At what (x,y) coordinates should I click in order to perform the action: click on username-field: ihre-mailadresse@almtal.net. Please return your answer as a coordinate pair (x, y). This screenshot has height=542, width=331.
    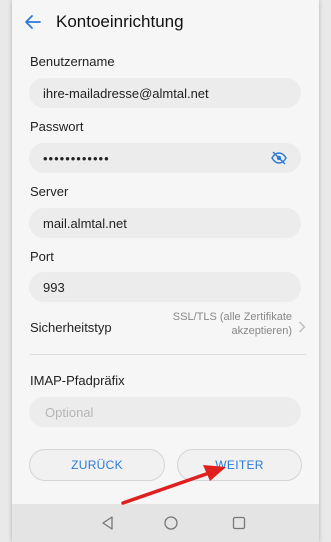
    Looking at the image, I should click on (165, 93).